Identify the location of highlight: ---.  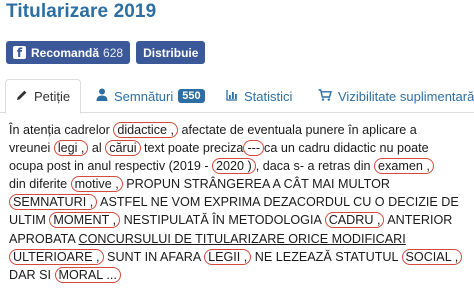
(254, 148).